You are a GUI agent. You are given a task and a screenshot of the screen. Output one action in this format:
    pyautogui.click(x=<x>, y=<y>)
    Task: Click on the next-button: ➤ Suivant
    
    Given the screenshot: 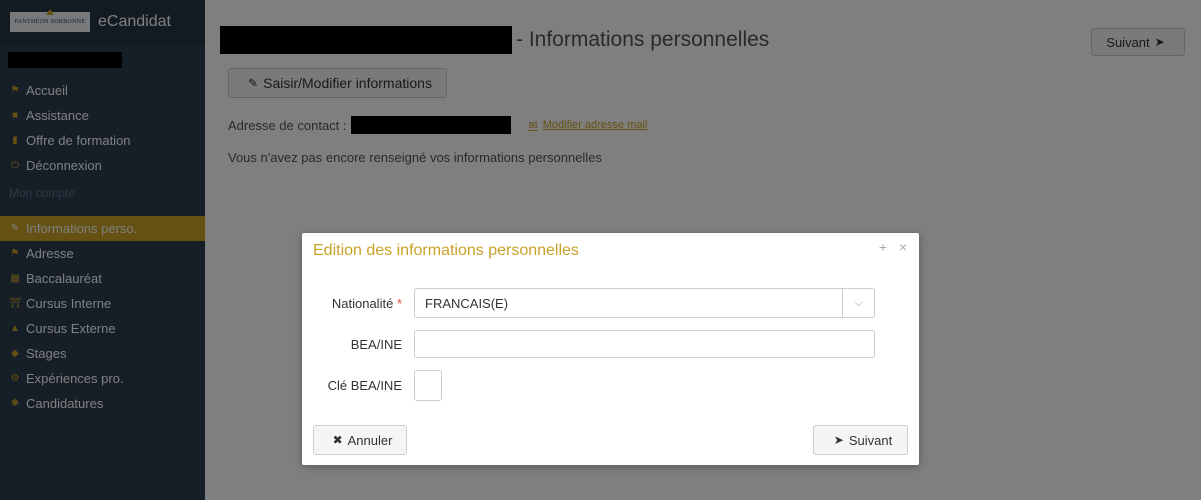 What is the action you would take?
    pyautogui.click(x=860, y=440)
    